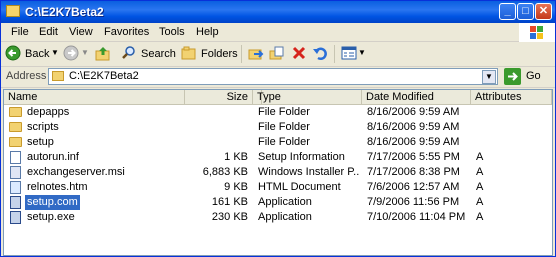  Describe the element at coordinates (349, 53) in the screenshot. I see `views-icon` at that location.